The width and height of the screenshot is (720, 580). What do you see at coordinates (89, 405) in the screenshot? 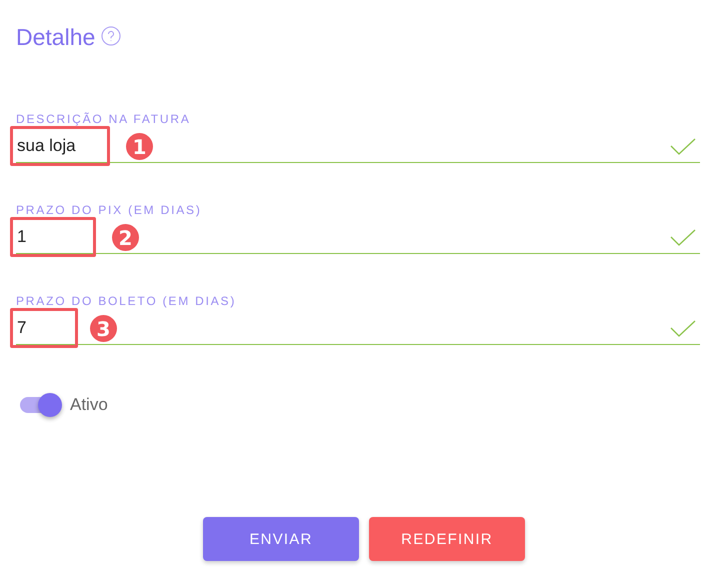
I see `toggle-label: Ativo` at bounding box center [89, 405].